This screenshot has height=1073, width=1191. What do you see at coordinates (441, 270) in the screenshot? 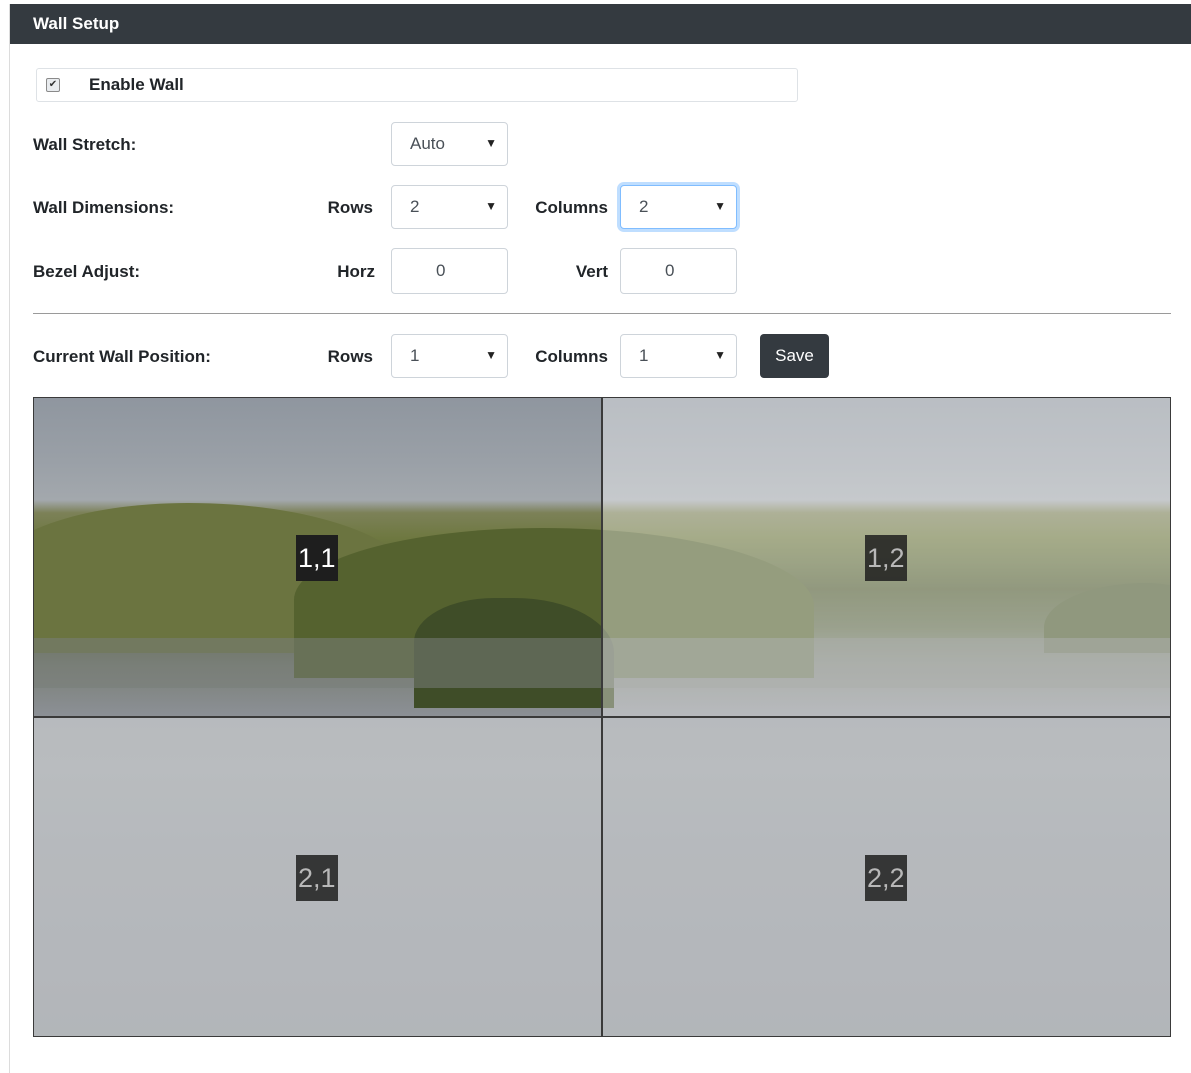
I see `bezel-horz-value: 0` at bounding box center [441, 270].